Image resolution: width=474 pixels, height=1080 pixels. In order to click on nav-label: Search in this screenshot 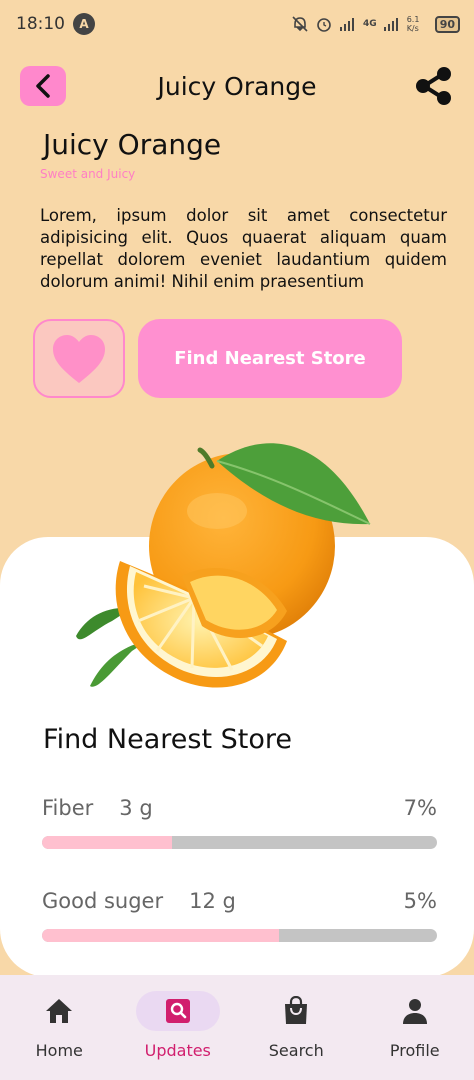, I will do `click(296, 1050)`.